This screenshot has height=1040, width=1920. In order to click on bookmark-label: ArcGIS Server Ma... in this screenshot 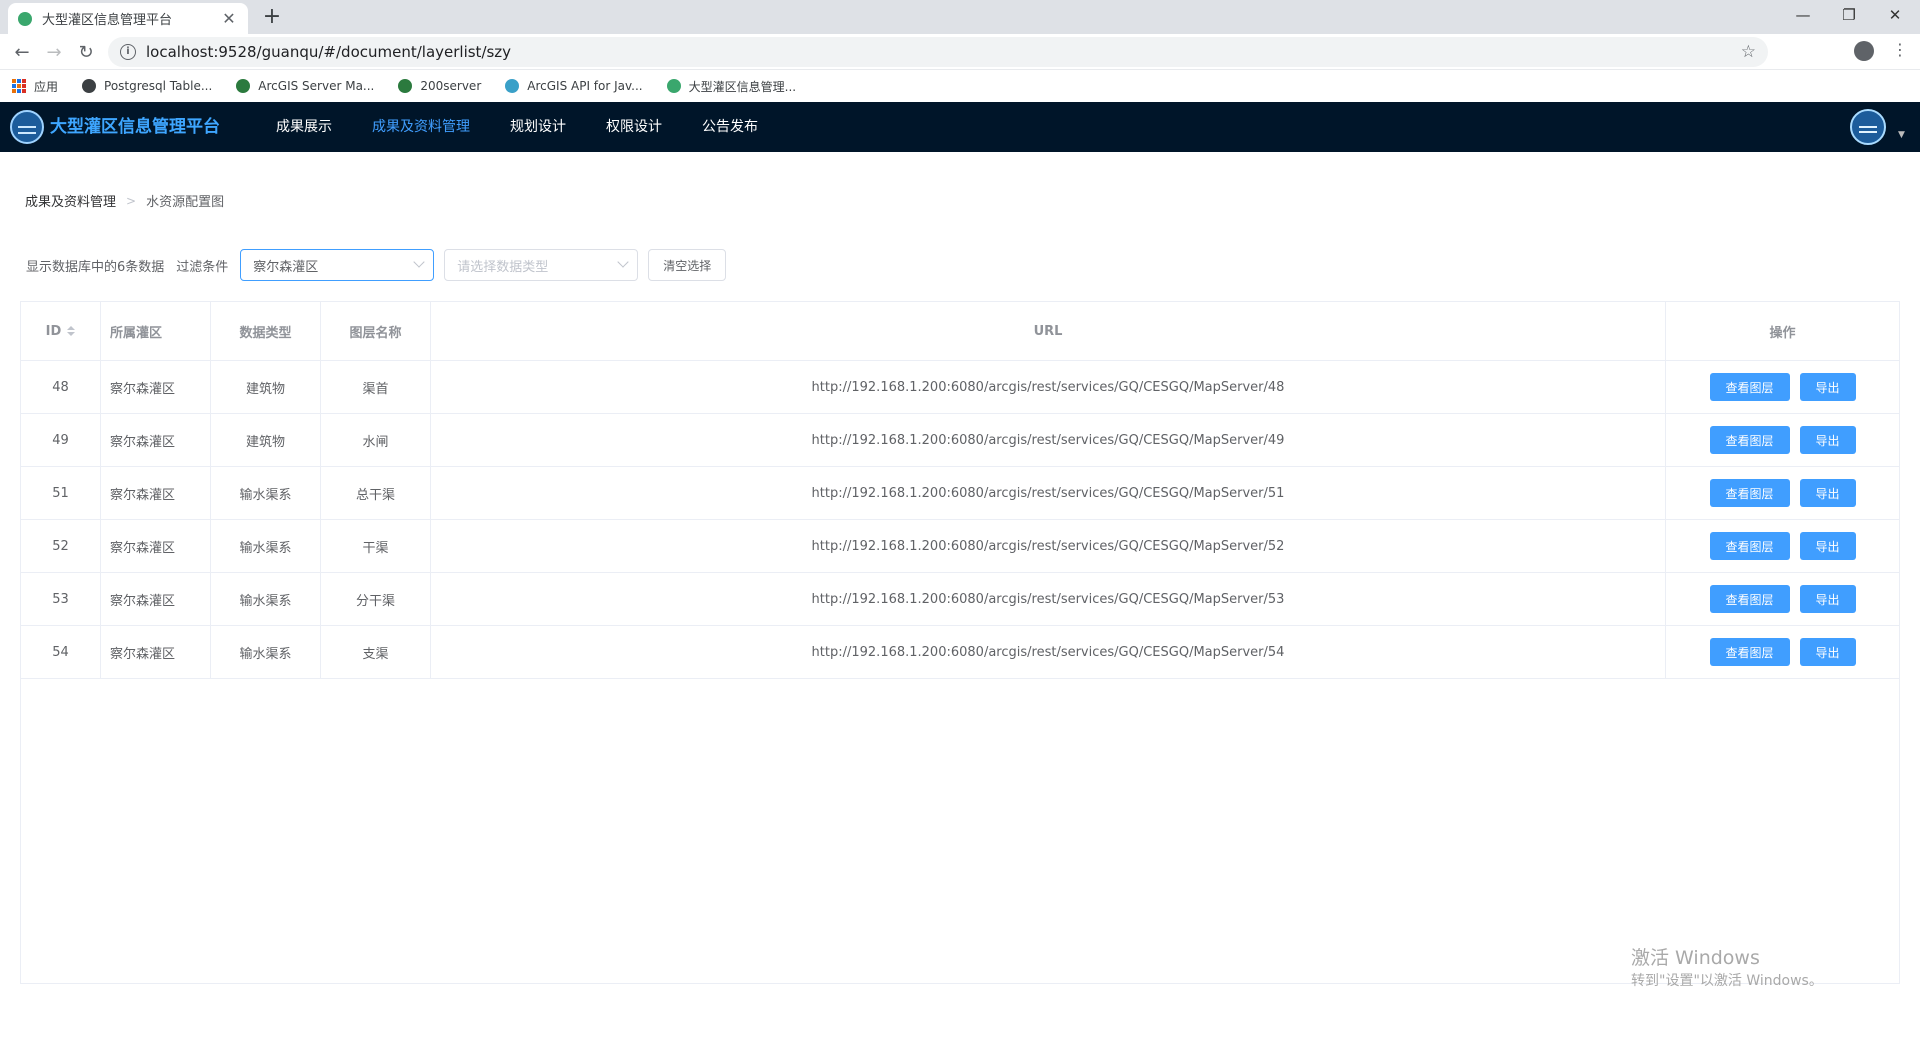, I will do `click(316, 86)`.